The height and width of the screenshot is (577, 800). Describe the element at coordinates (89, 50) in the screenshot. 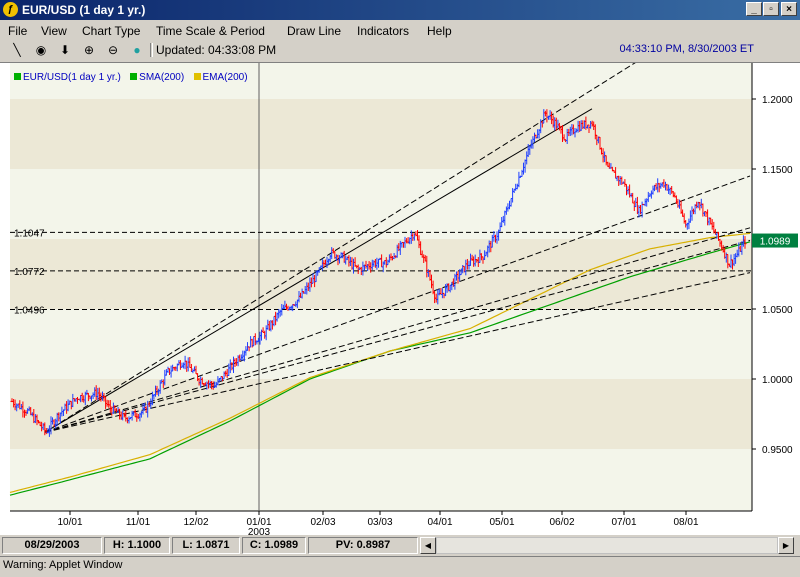

I see `zoom-in-icon: ⊕` at that location.